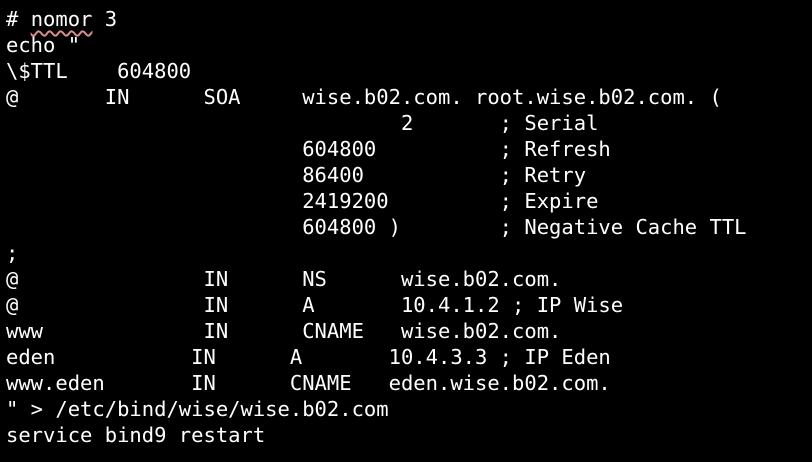 This screenshot has width=812, height=462. I want to click on comment-line: # nomor 3, so click(409, 19).